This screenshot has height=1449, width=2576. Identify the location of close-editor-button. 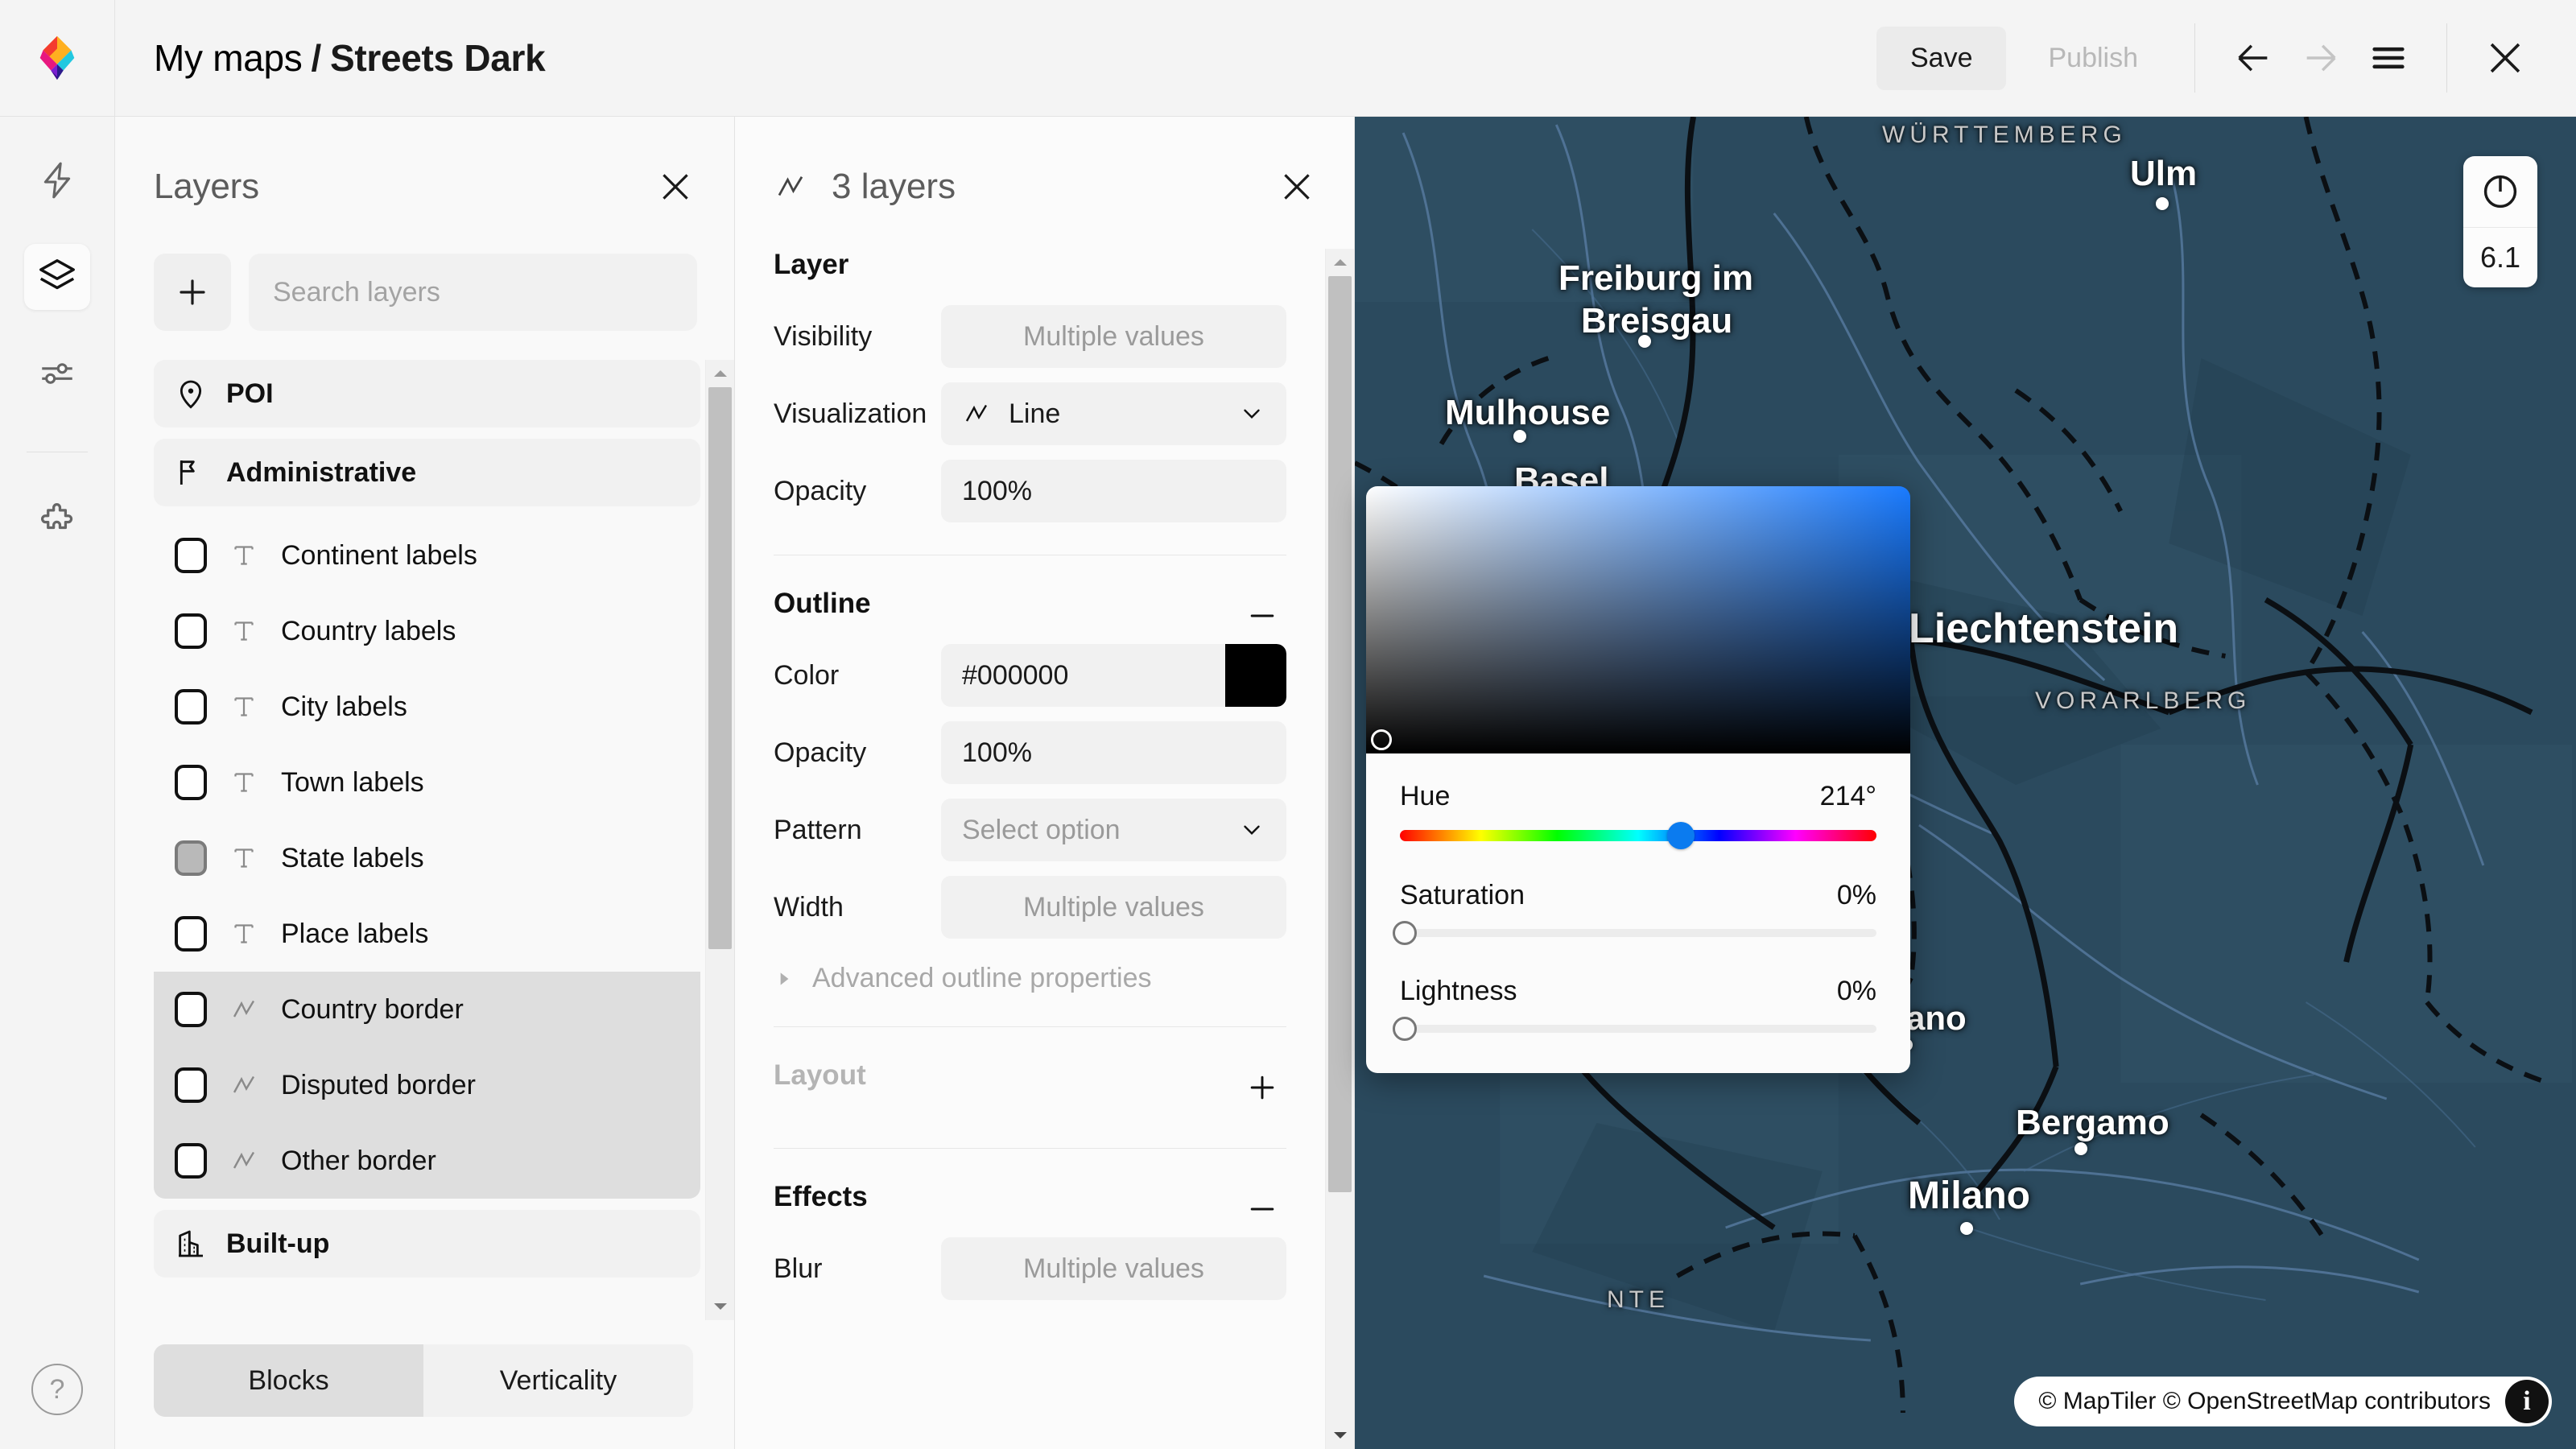
(2505, 58).